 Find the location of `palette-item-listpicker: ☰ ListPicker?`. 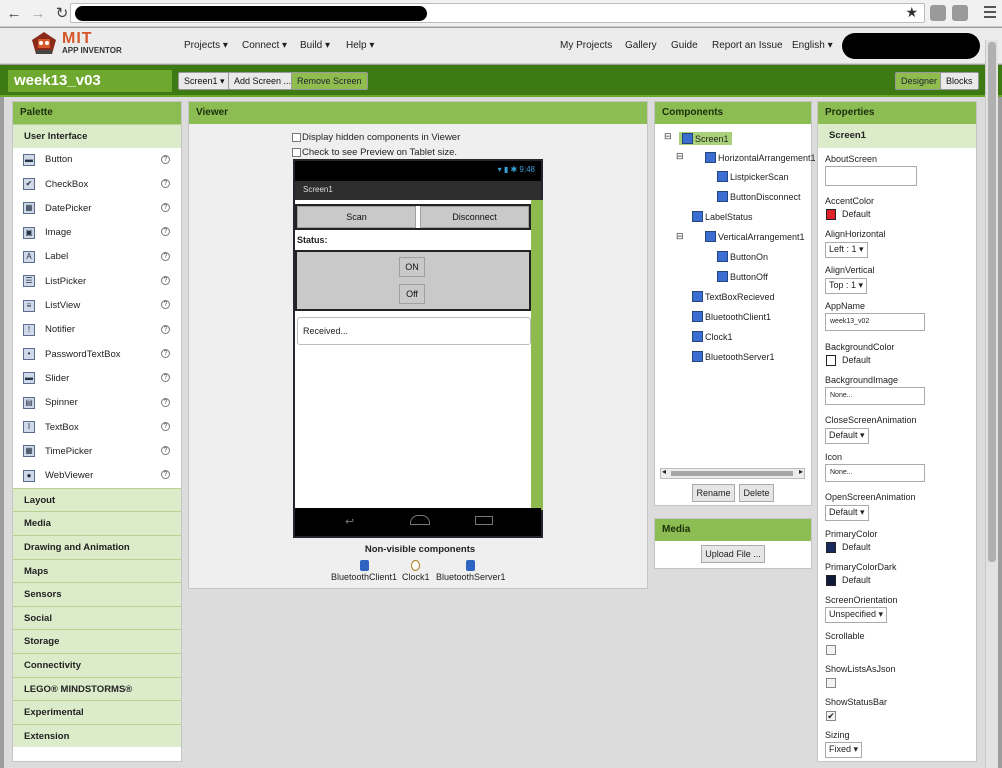

palette-item-listpicker: ☰ ListPicker? is located at coordinates (97, 281).